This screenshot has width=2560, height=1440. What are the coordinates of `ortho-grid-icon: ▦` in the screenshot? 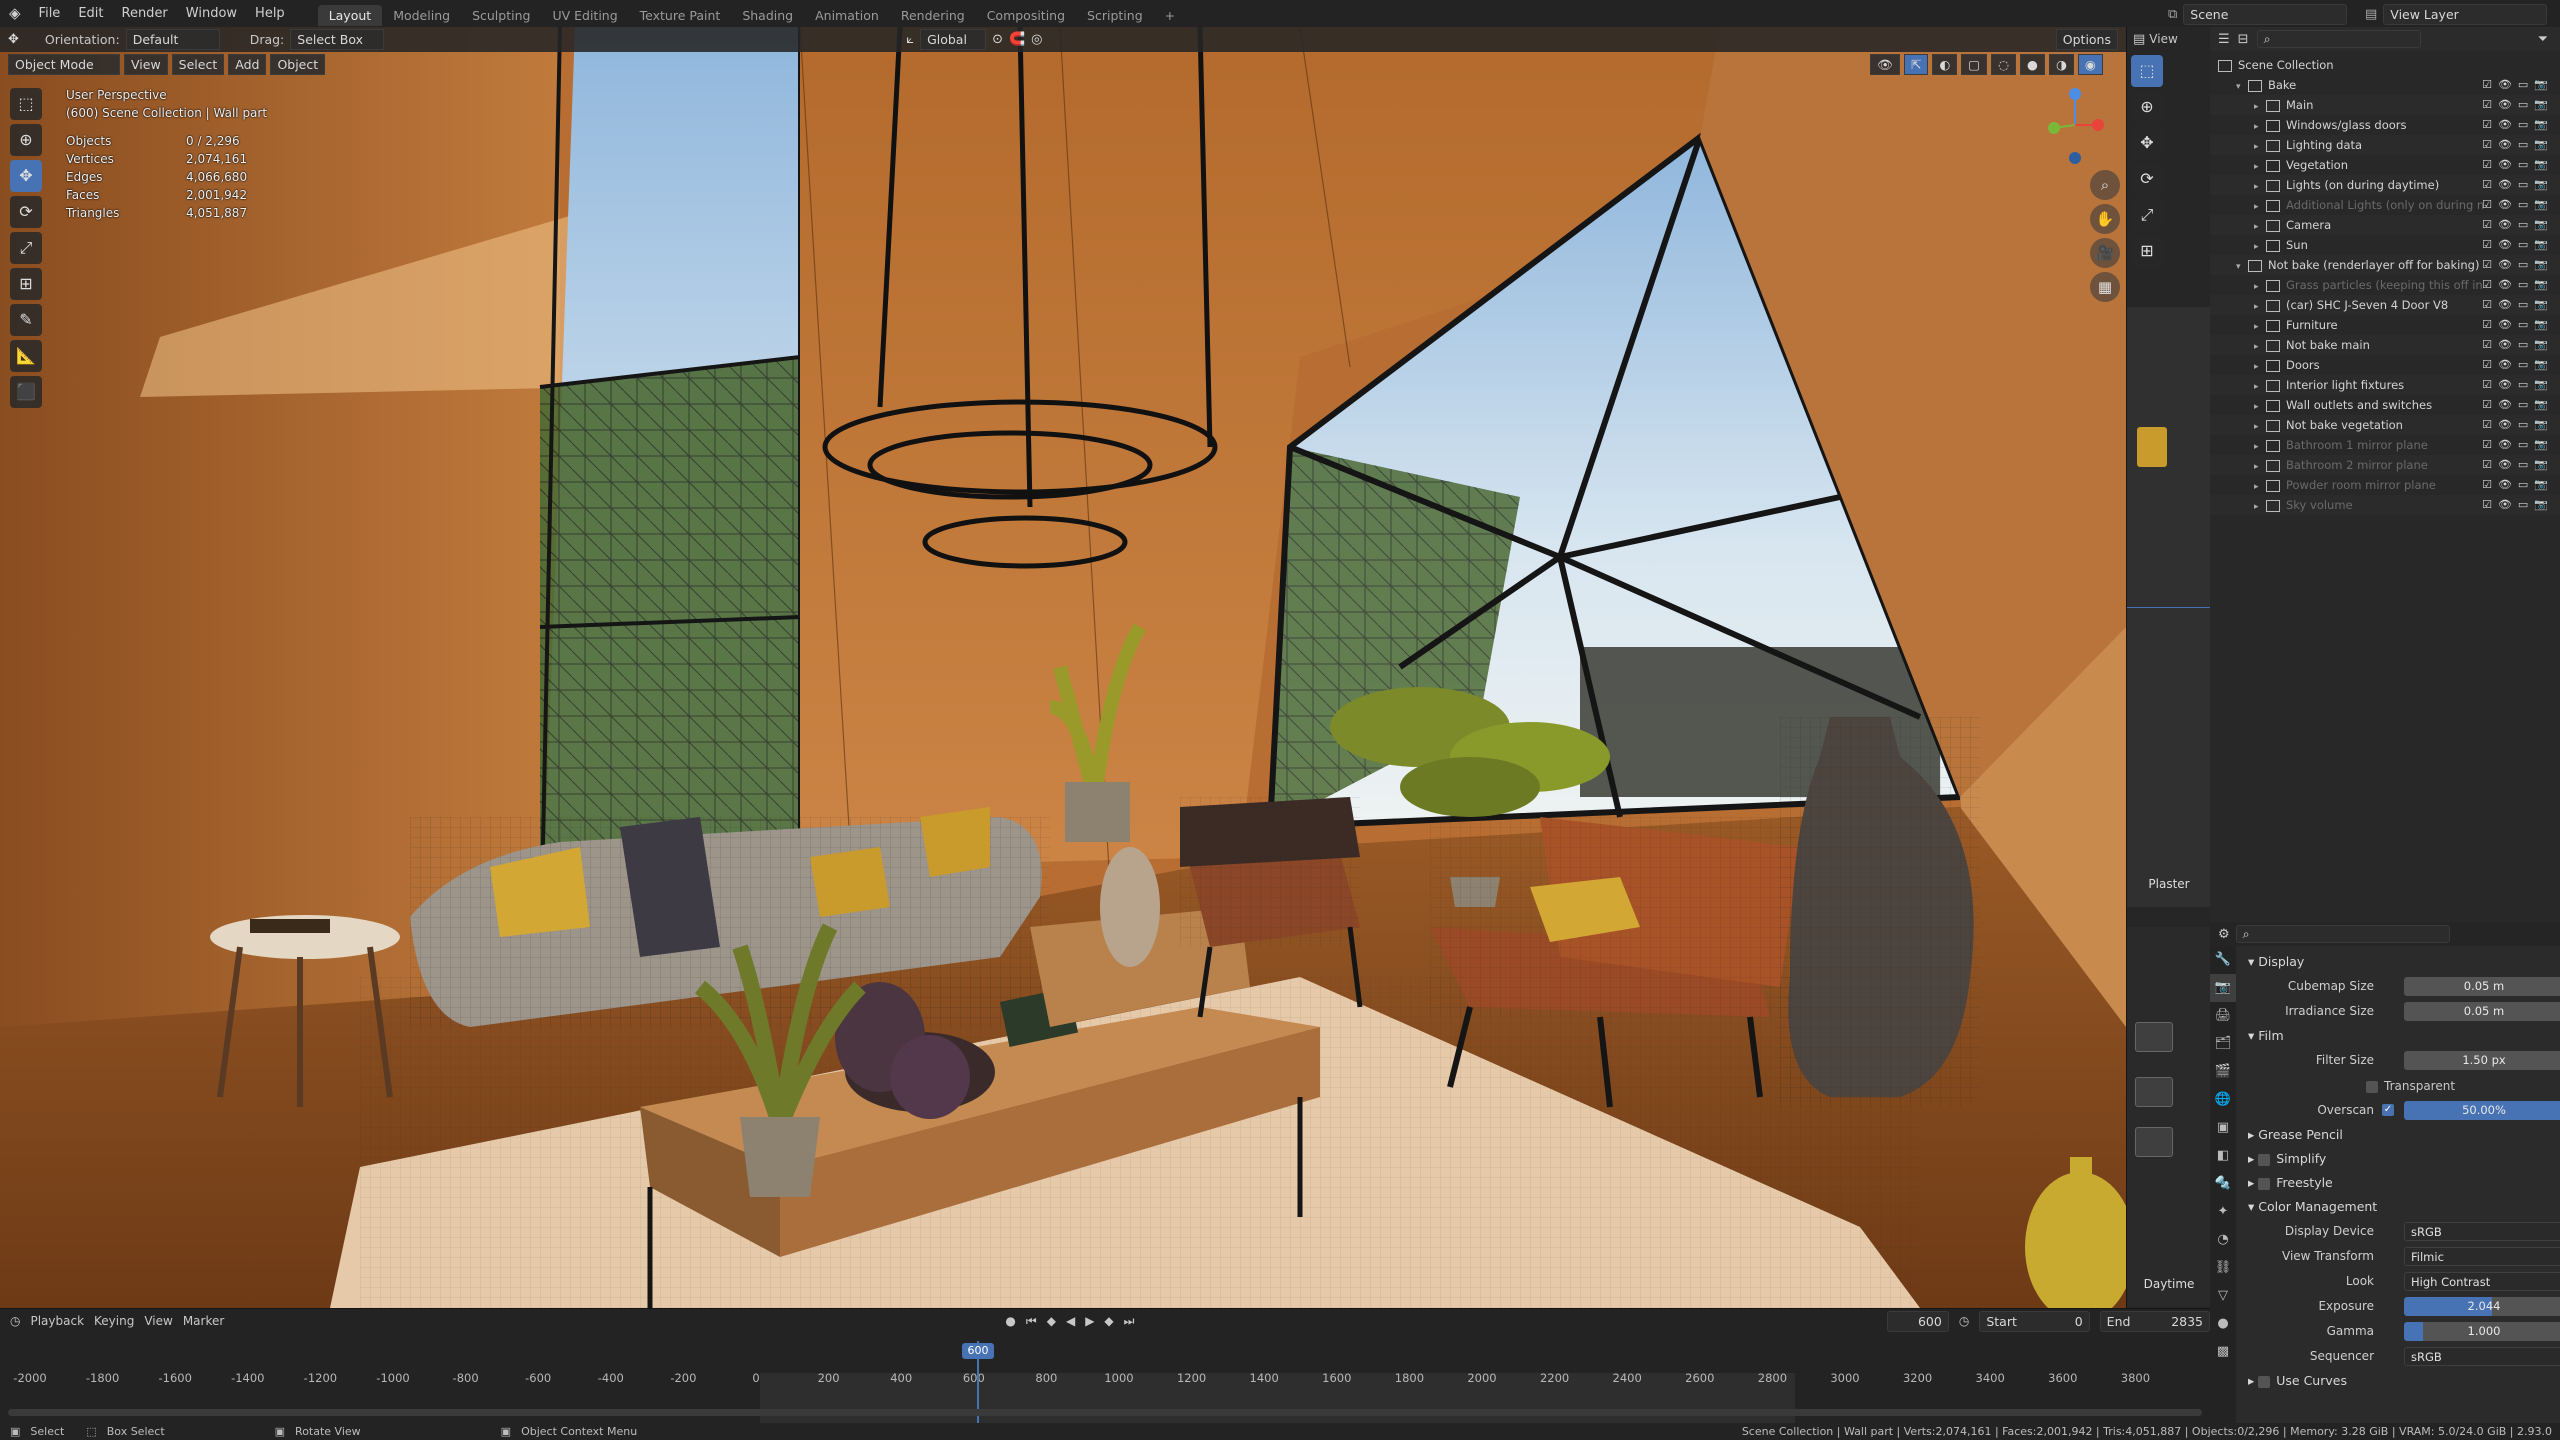 It's located at (2105, 287).